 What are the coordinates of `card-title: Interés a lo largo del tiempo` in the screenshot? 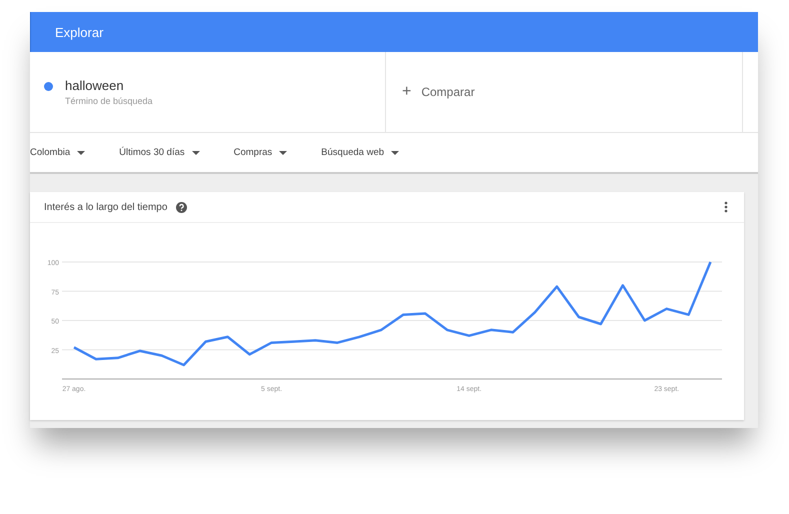 It's located at (106, 207).